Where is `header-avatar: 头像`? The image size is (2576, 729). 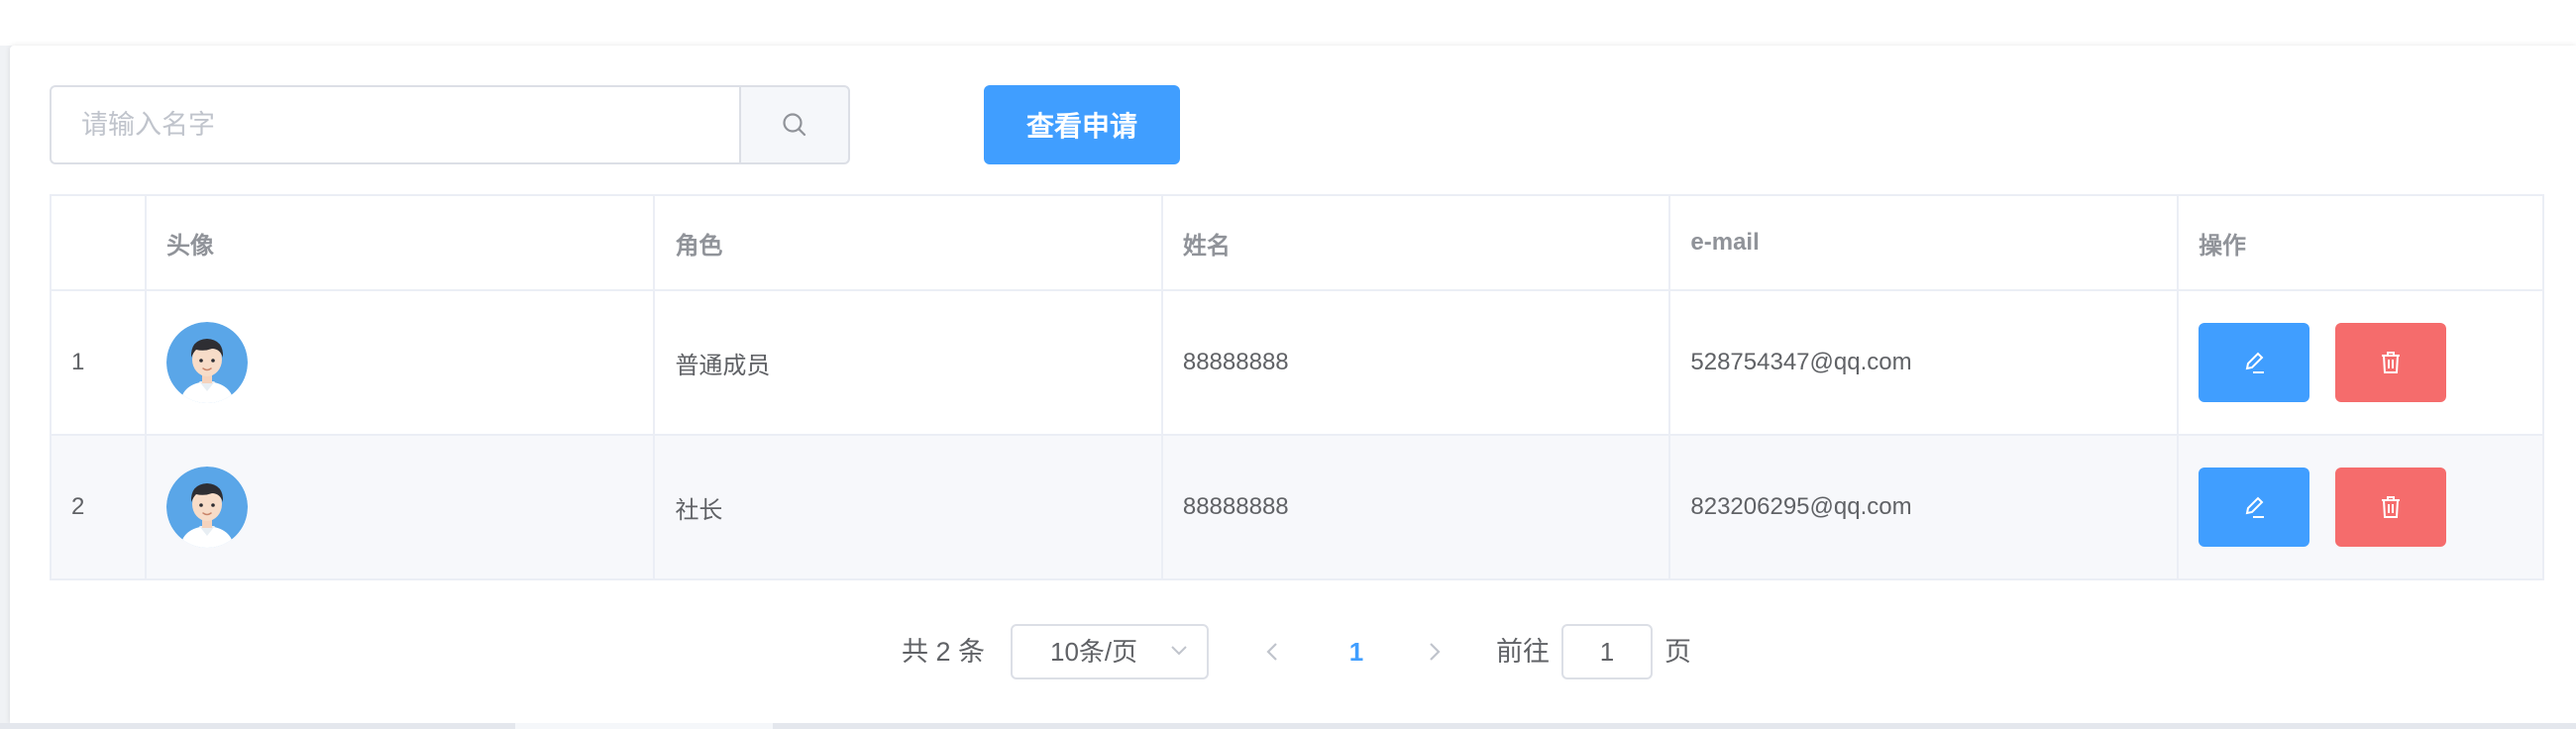
header-avatar: 头像 is located at coordinates (400, 242).